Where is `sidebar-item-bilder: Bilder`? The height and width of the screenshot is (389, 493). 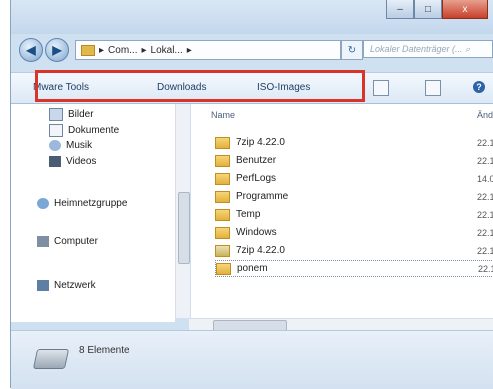 sidebar-item-bilder: Bilder is located at coordinates (71, 114).